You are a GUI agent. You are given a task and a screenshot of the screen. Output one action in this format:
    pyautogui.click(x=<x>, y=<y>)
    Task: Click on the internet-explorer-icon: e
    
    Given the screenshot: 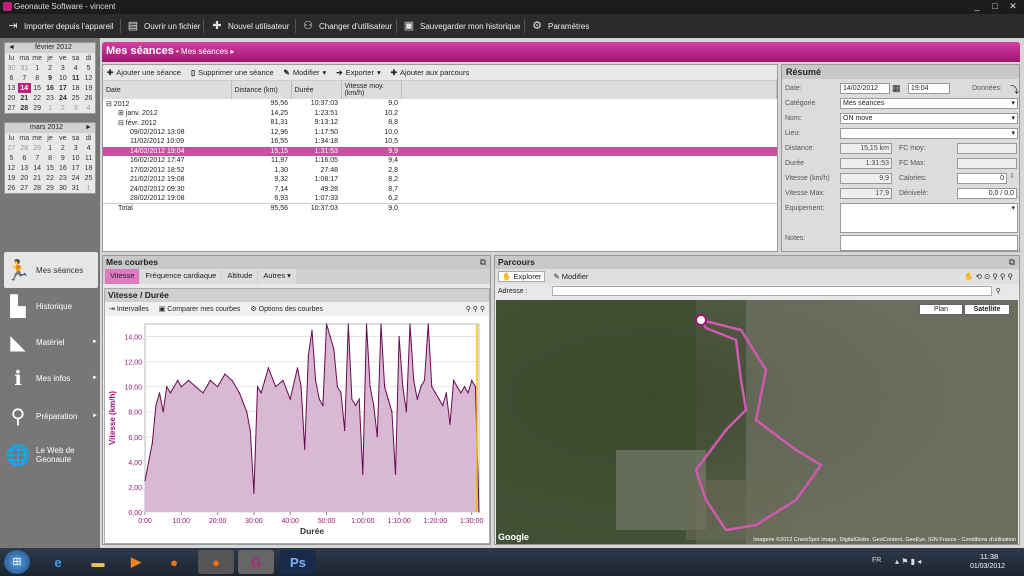 What is the action you would take?
    pyautogui.click(x=58, y=562)
    